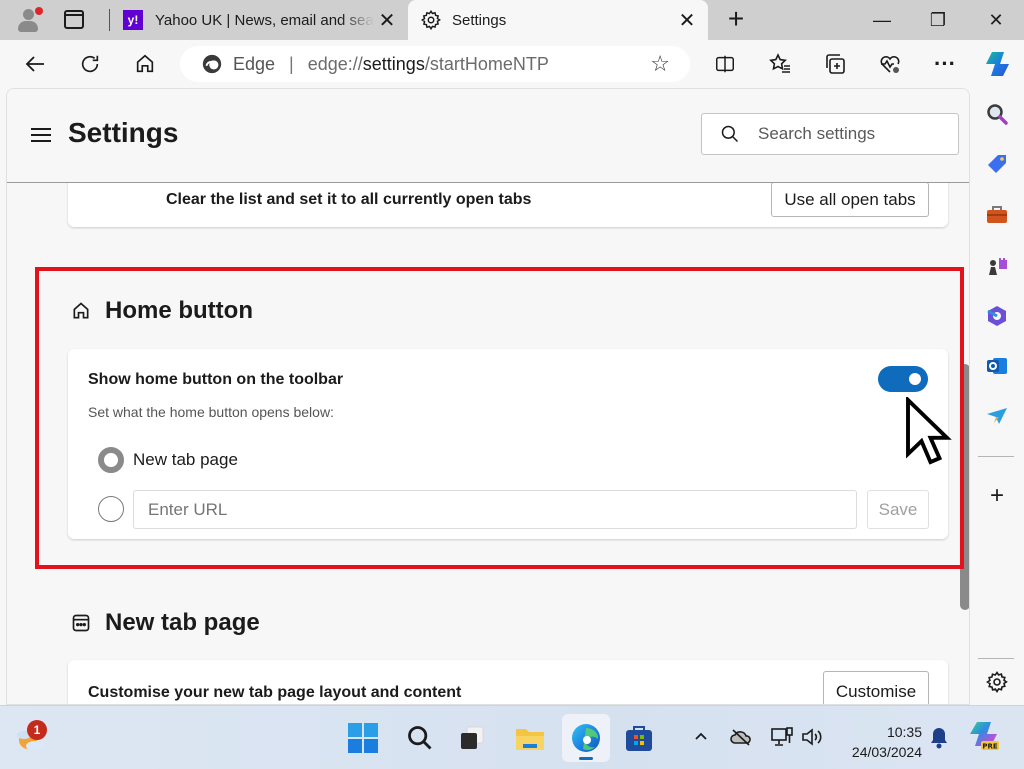 The height and width of the screenshot is (769, 1024). I want to click on weather-notification-badge: 1, so click(37, 730).